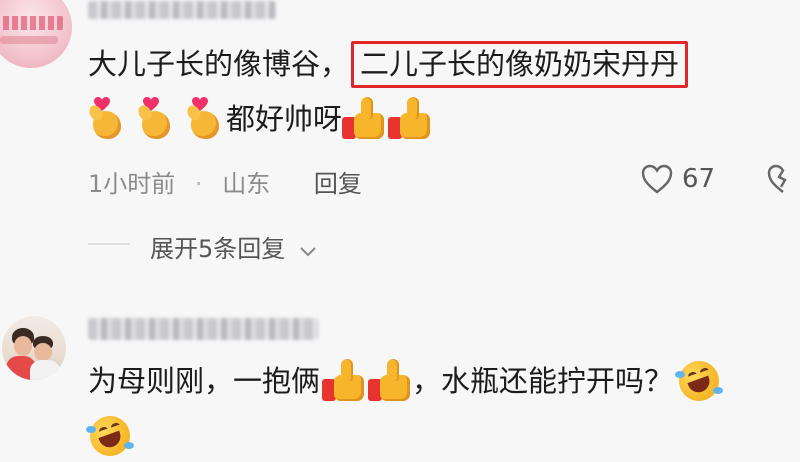 This screenshot has width=800, height=462. I want to click on expand-replies-label: 展开5条回复, so click(218, 249).